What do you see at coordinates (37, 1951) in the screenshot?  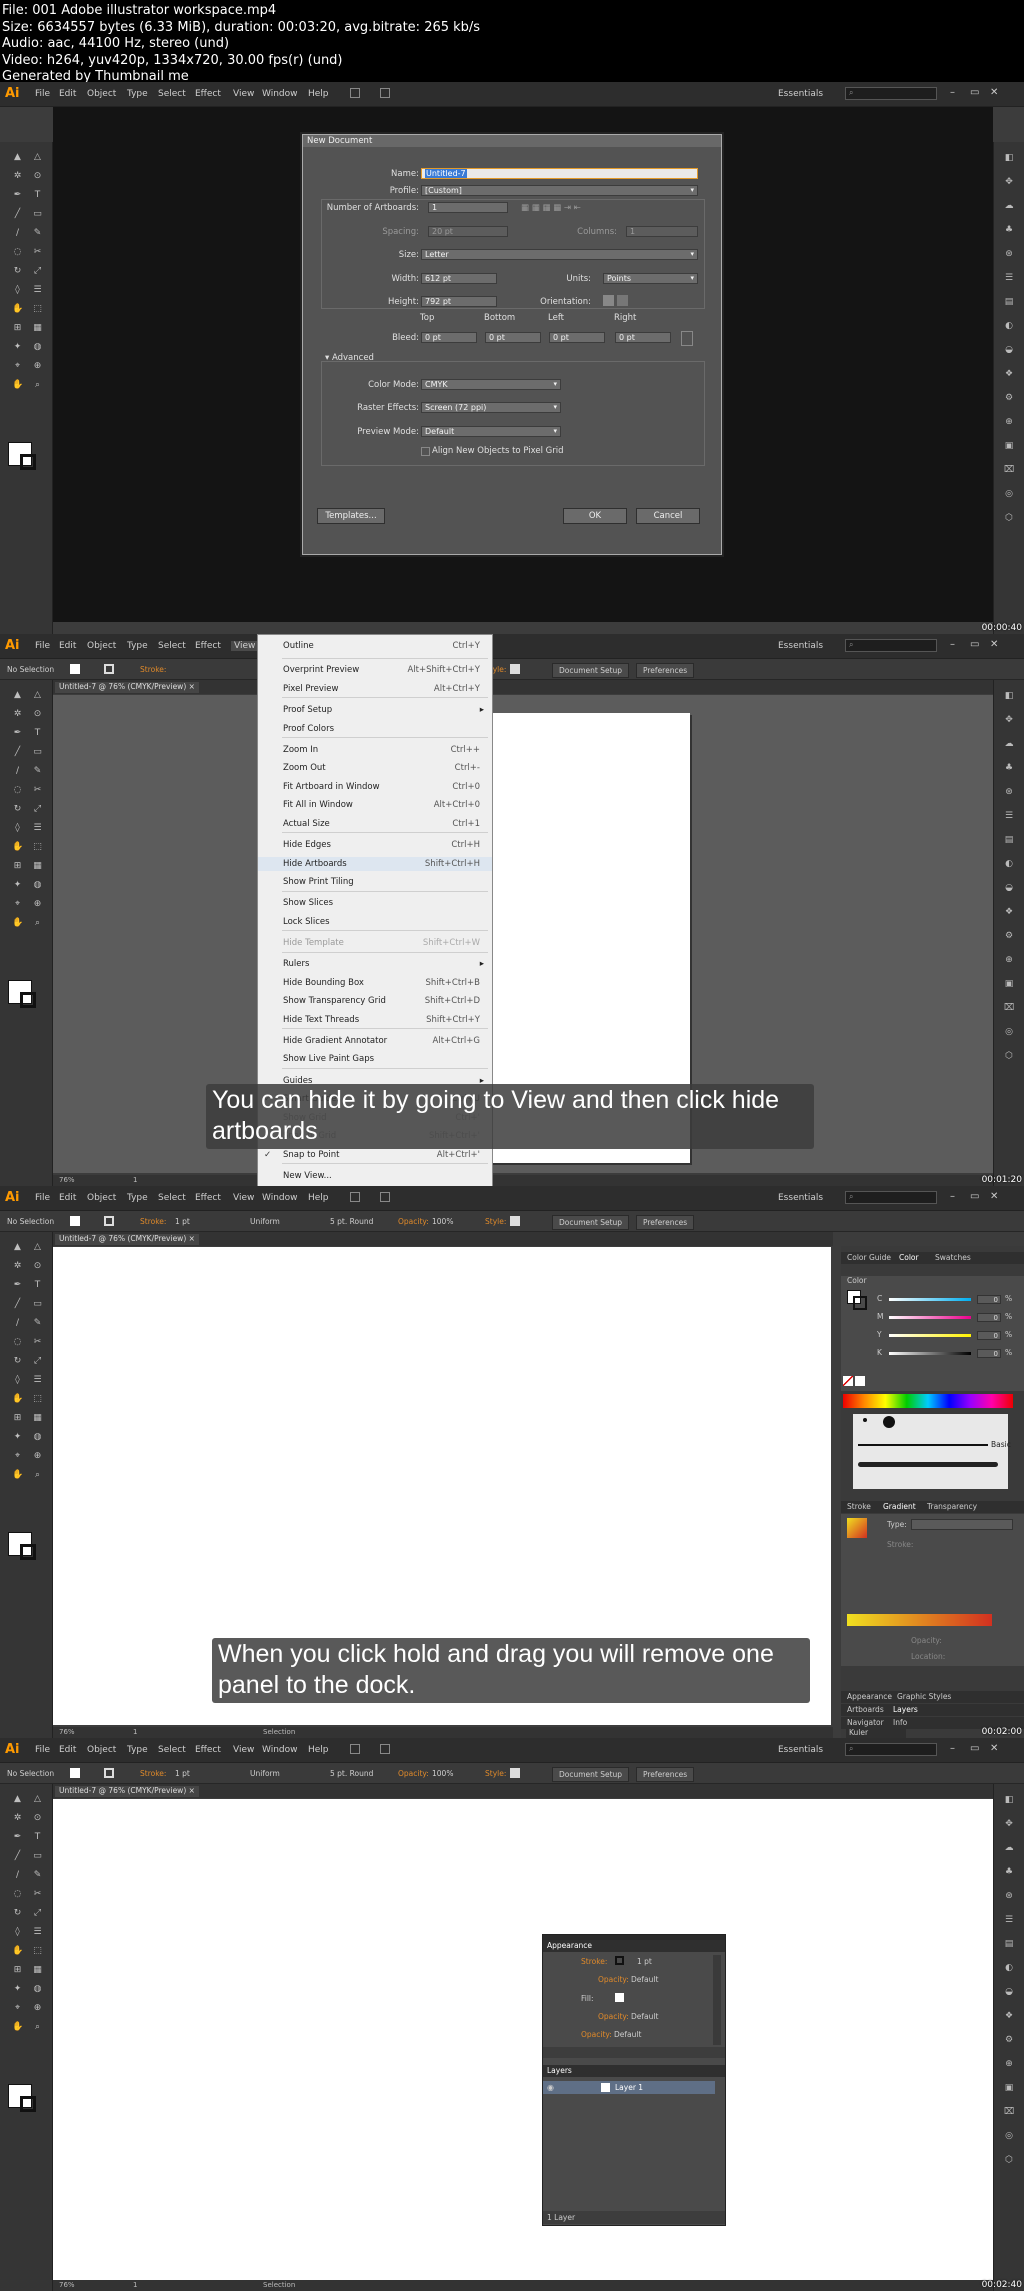 I see `tool-icon: ⬚` at bounding box center [37, 1951].